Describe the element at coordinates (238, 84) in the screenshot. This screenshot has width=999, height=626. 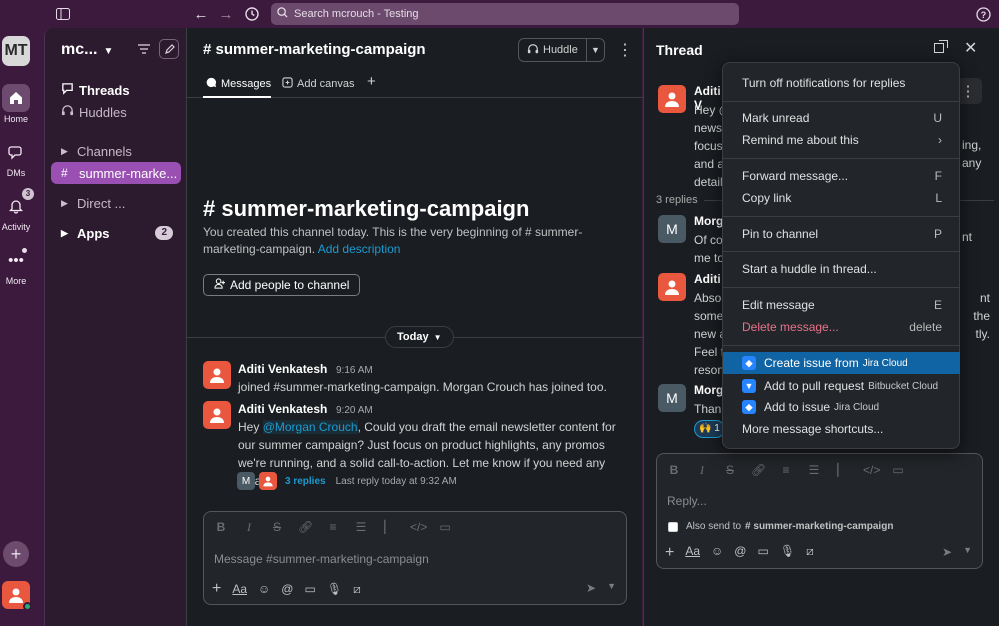
I see `tab-messages: Messages` at that location.